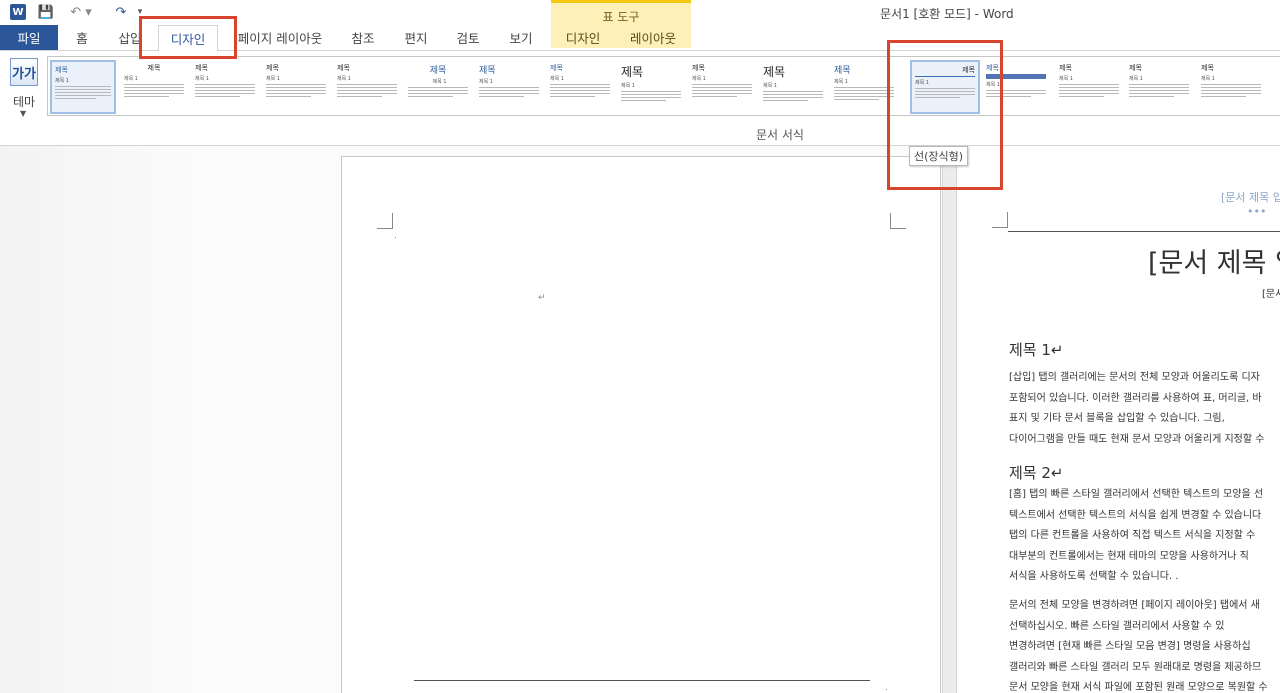 This screenshot has width=1280, height=693. Describe the element at coordinates (24, 87) in the screenshot. I see `themes-button: 가가 테마 ▼` at that location.